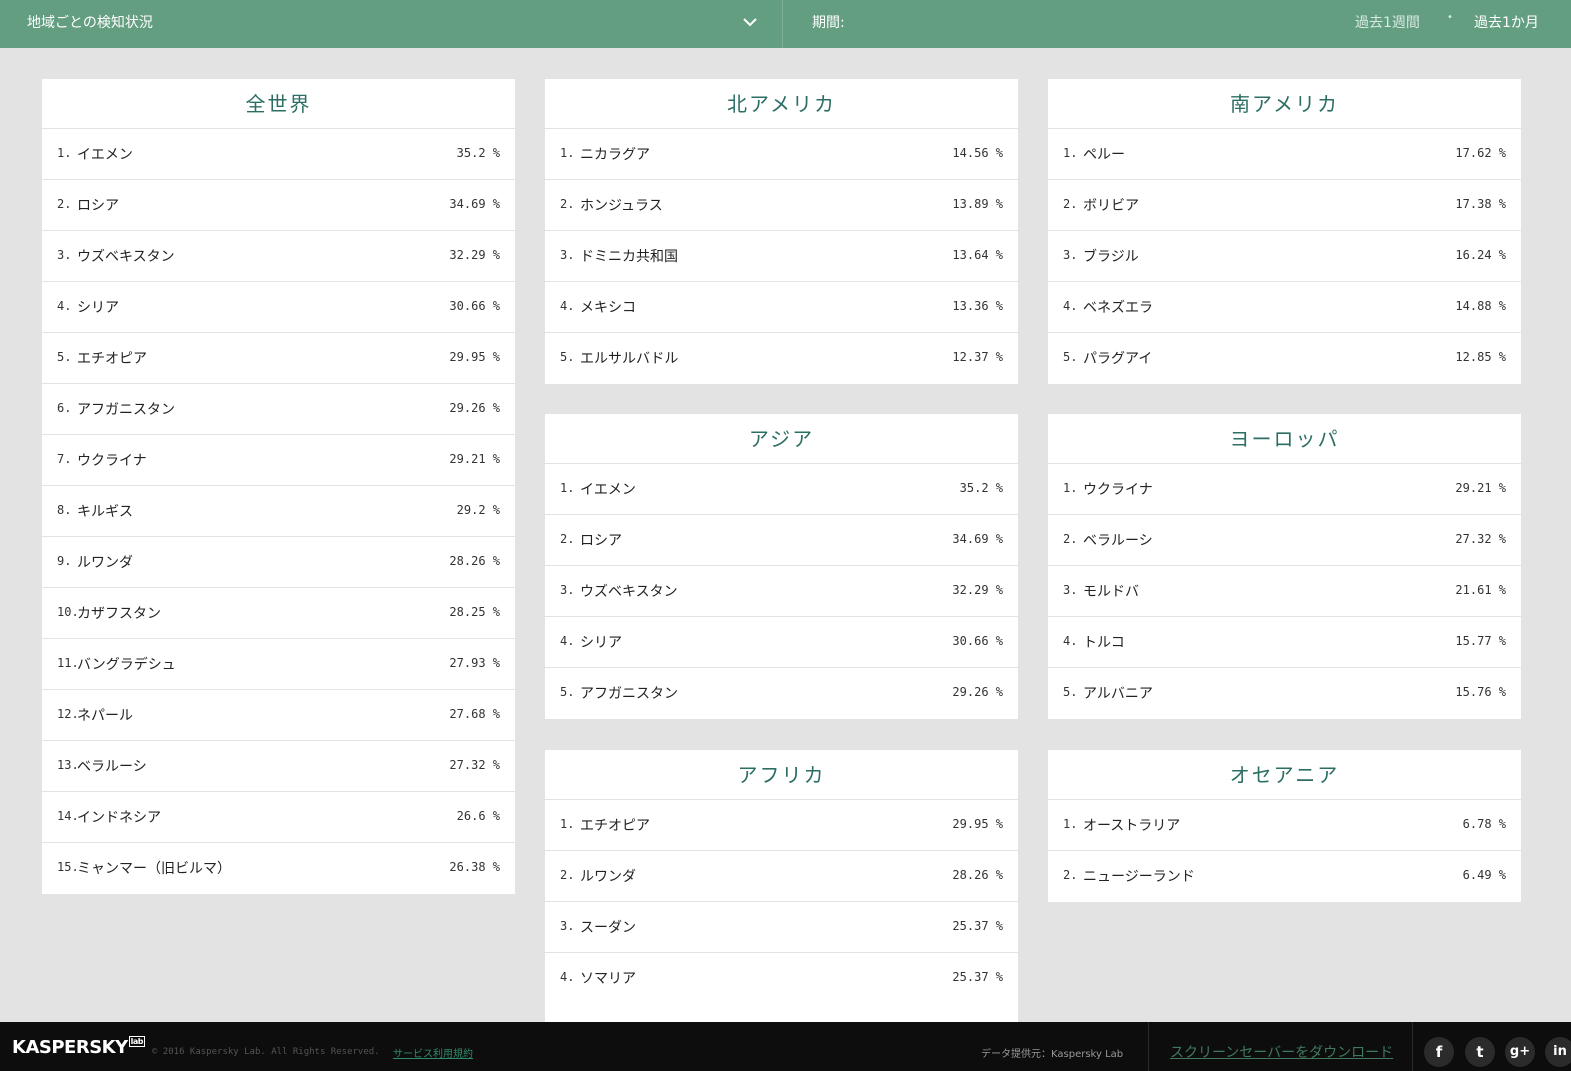 The width and height of the screenshot is (1571, 1071). I want to click on rank: 15., so click(68, 867).